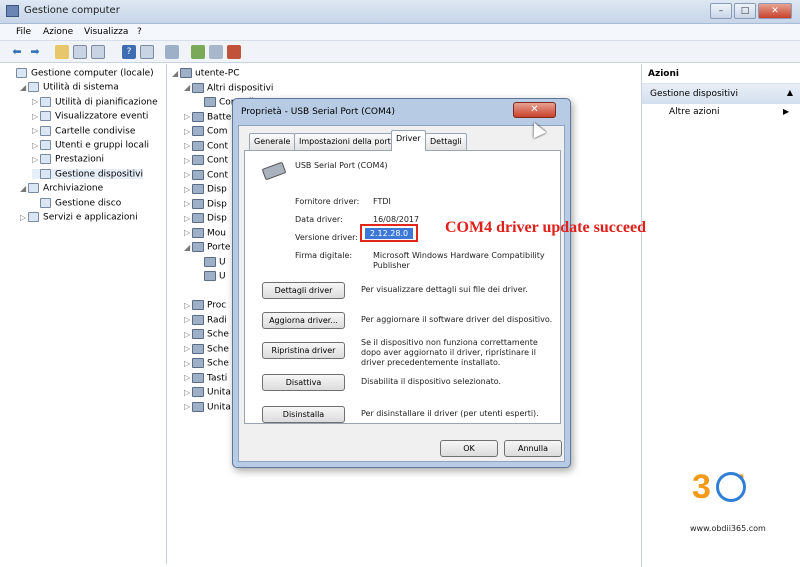 The image size is (800, 567). What do you see at coordinates (533, 448) in the screenshot?
I see `cancel-button: Annulla` at bounding box center [533, 448].